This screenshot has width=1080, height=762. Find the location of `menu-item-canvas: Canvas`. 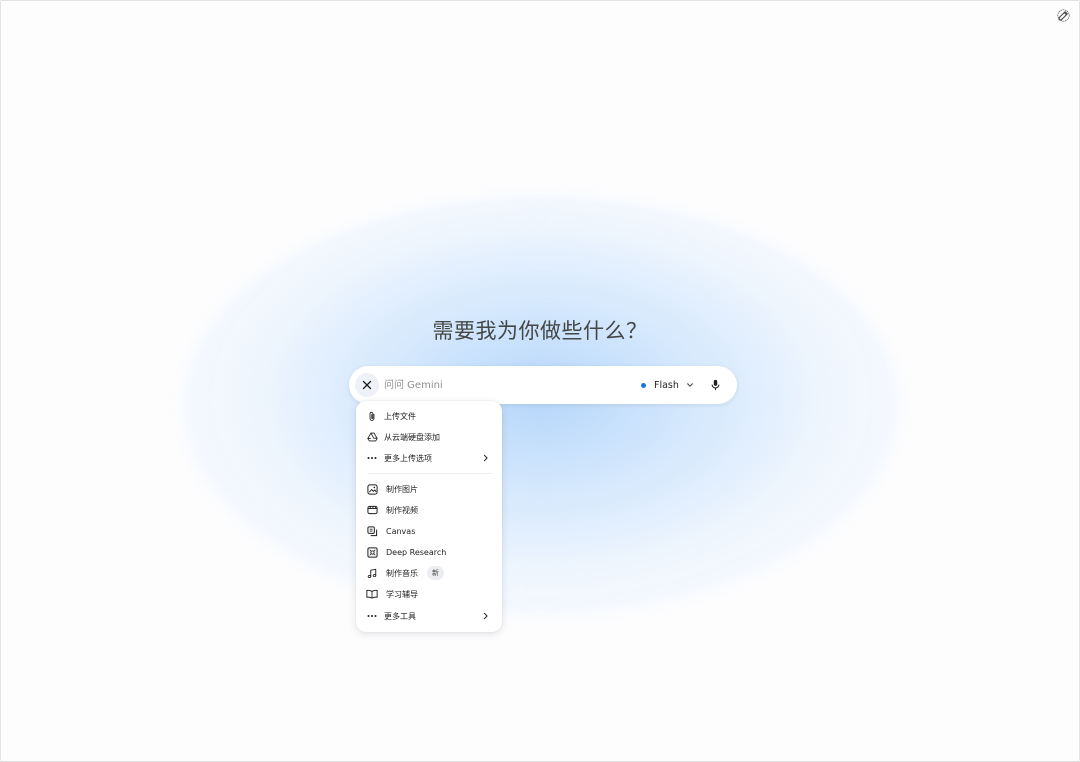

menu-item-canvas: Canvas is located at coordinates (429, 531).